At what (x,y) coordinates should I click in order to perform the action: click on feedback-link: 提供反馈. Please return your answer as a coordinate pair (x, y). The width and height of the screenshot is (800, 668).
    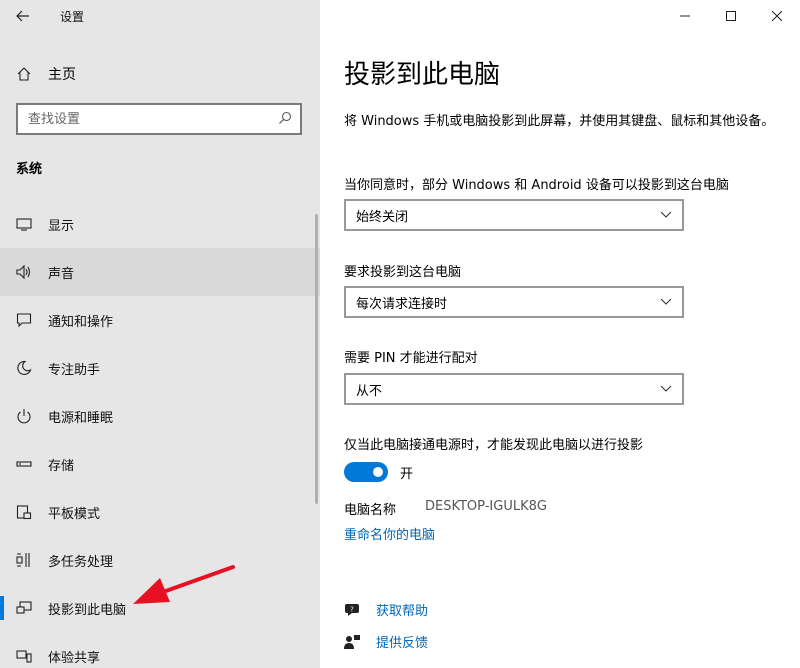
    Looking at the image, I should click on (386, 641).